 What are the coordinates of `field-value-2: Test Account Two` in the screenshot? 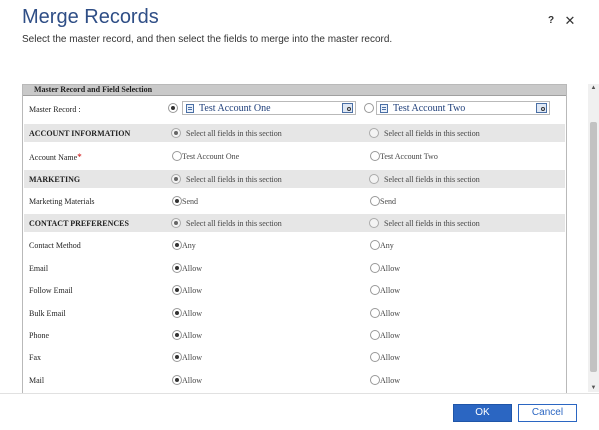 It's located at (409, 156).